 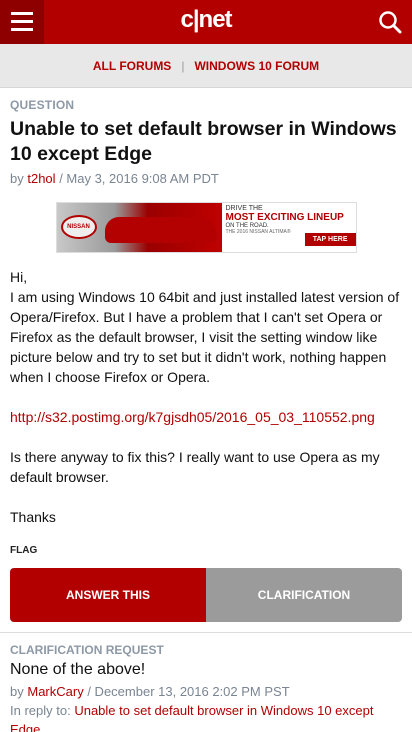 What do you see at coordinates (22, 22) in the screenshot?
I see `hamburger-menu-icon` at bounding box center [22, 22].